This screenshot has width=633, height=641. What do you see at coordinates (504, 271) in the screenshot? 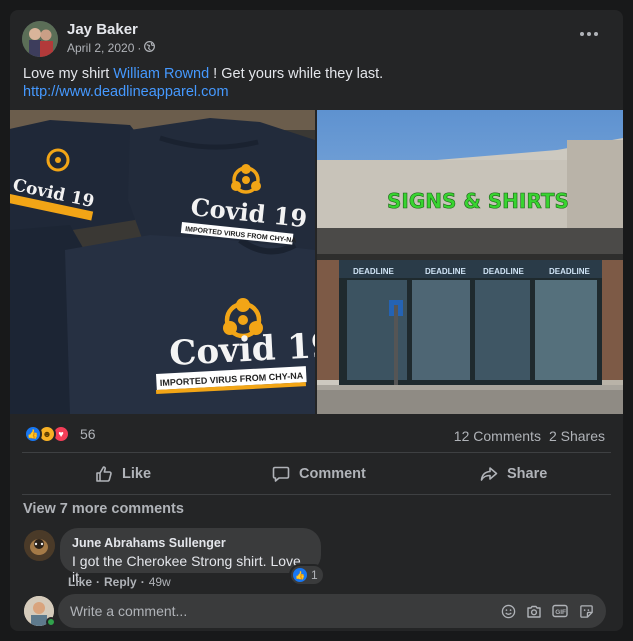
I see `window-logo-3: DEADLINE` at bounding box center [504, 271].